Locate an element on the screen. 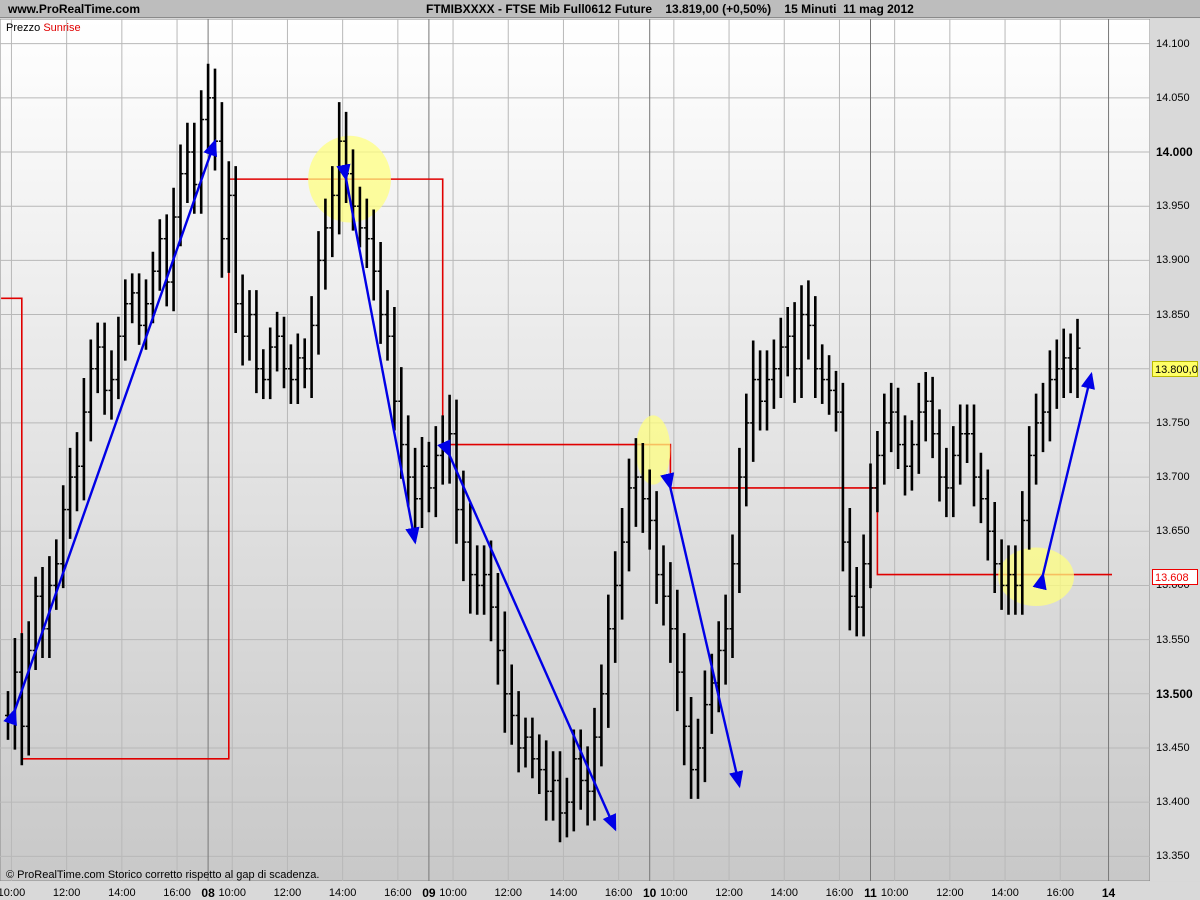 The width and height of the screenshot is (1200, 900). sunrise-level-badge: 13.608 is located at coordinates (1175, 576).